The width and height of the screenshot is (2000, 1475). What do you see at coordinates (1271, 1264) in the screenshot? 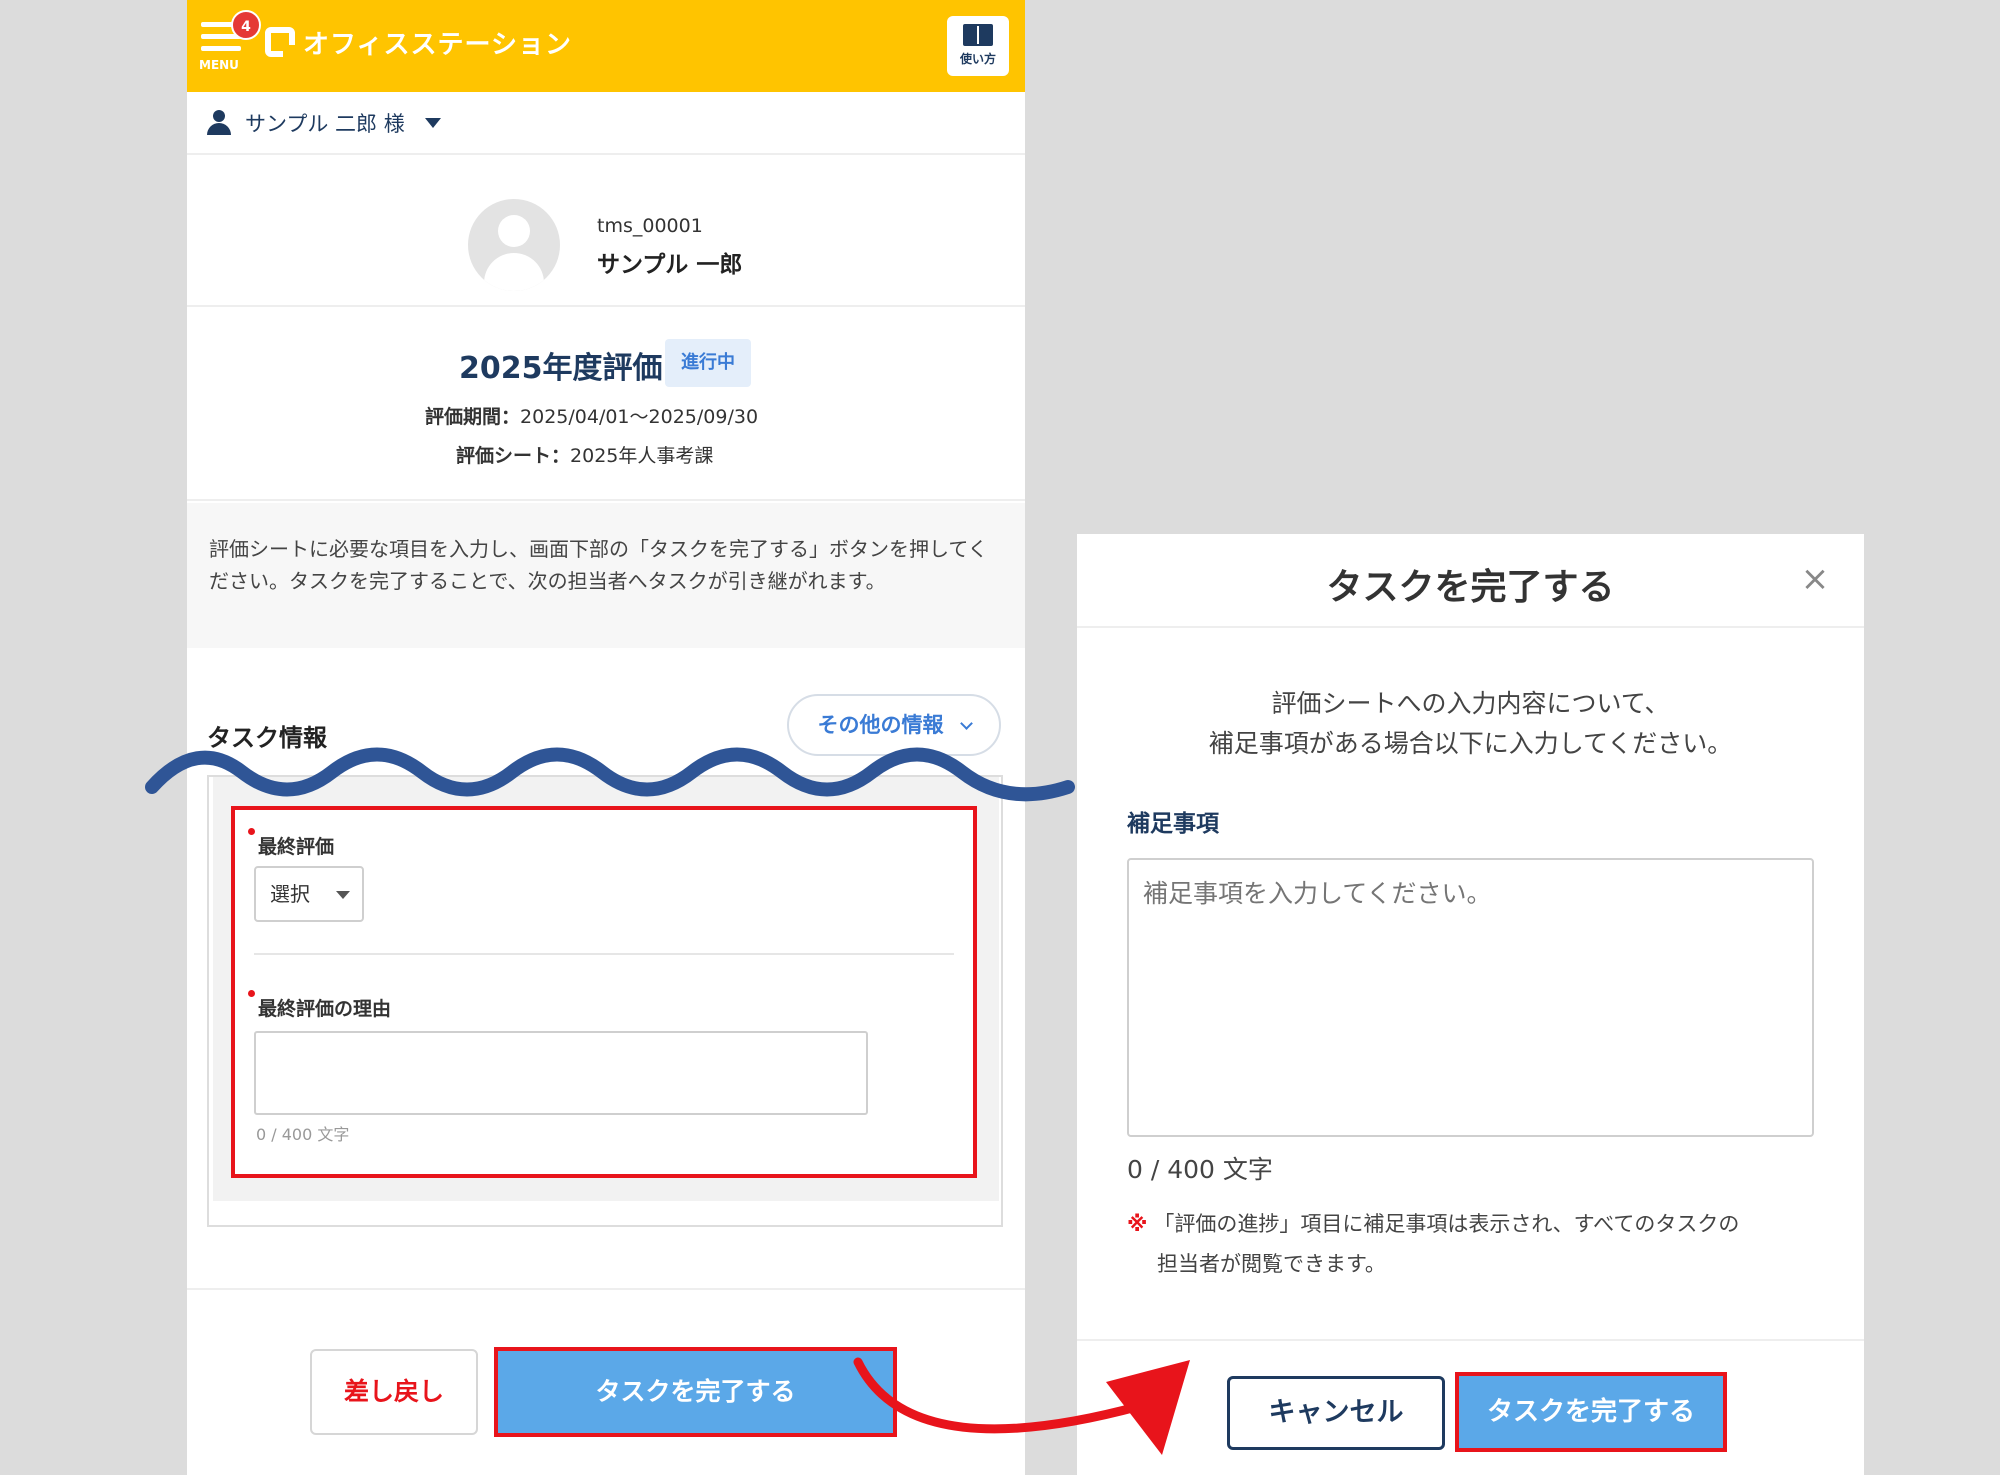
I see `note-line2: 担当者が閲覧できます。` at bounding box center [1271, 1264].